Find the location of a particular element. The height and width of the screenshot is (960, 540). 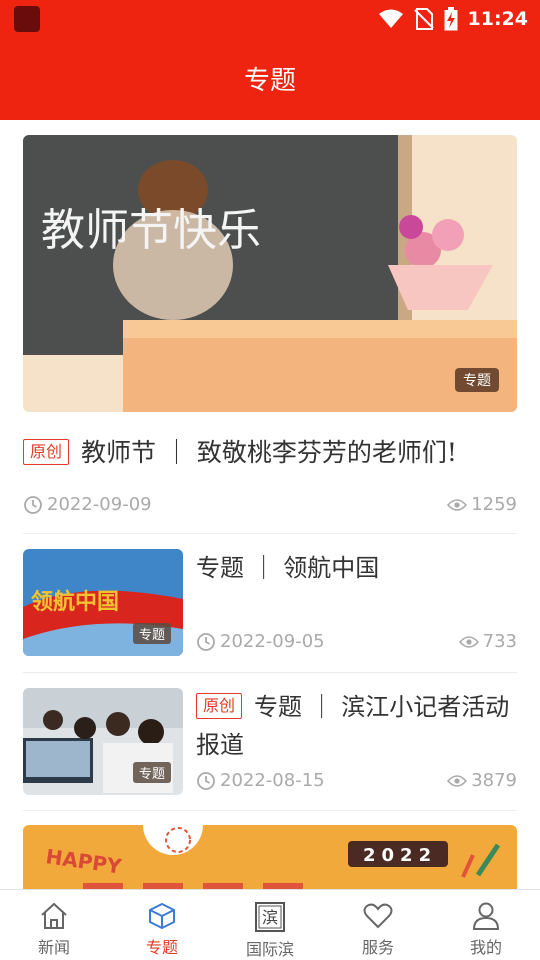

page-header: 专题 is located at coordinates (270, 79).